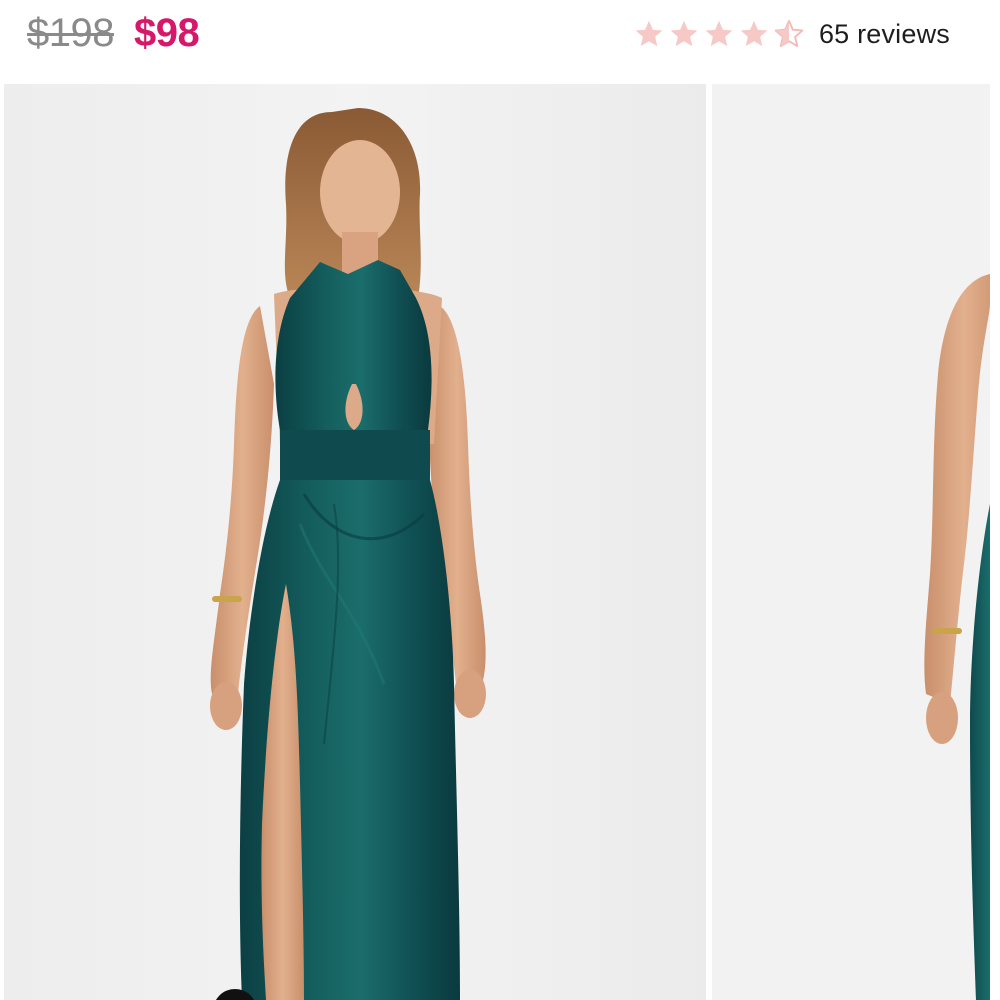  I want to click on rating-summary: 65 reviews, so click(791, 34).